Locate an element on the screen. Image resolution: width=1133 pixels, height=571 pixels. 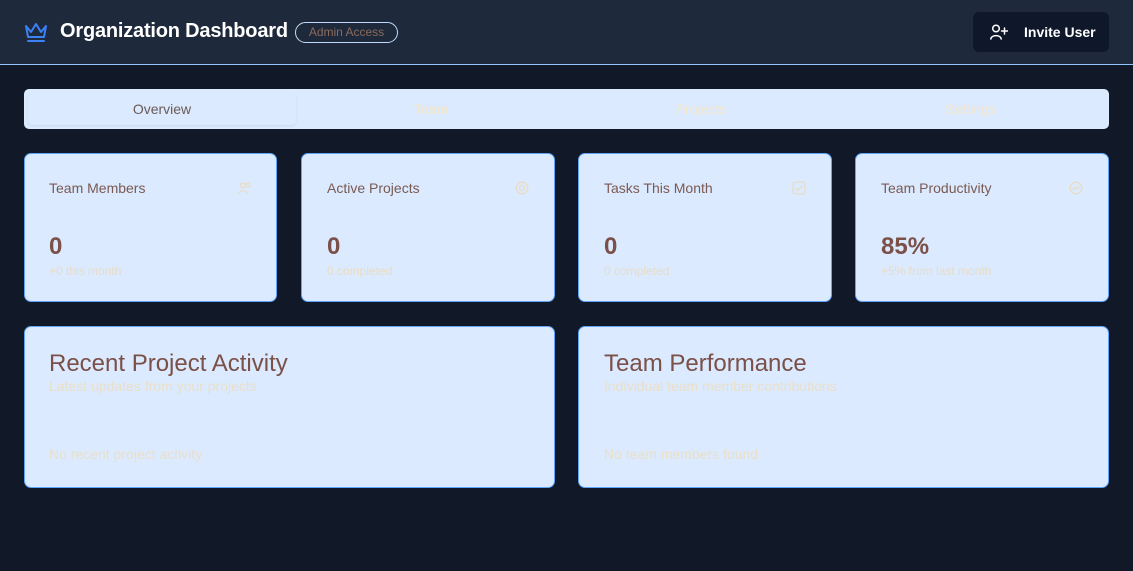
folder-icon is located at coordinates (522, 188).